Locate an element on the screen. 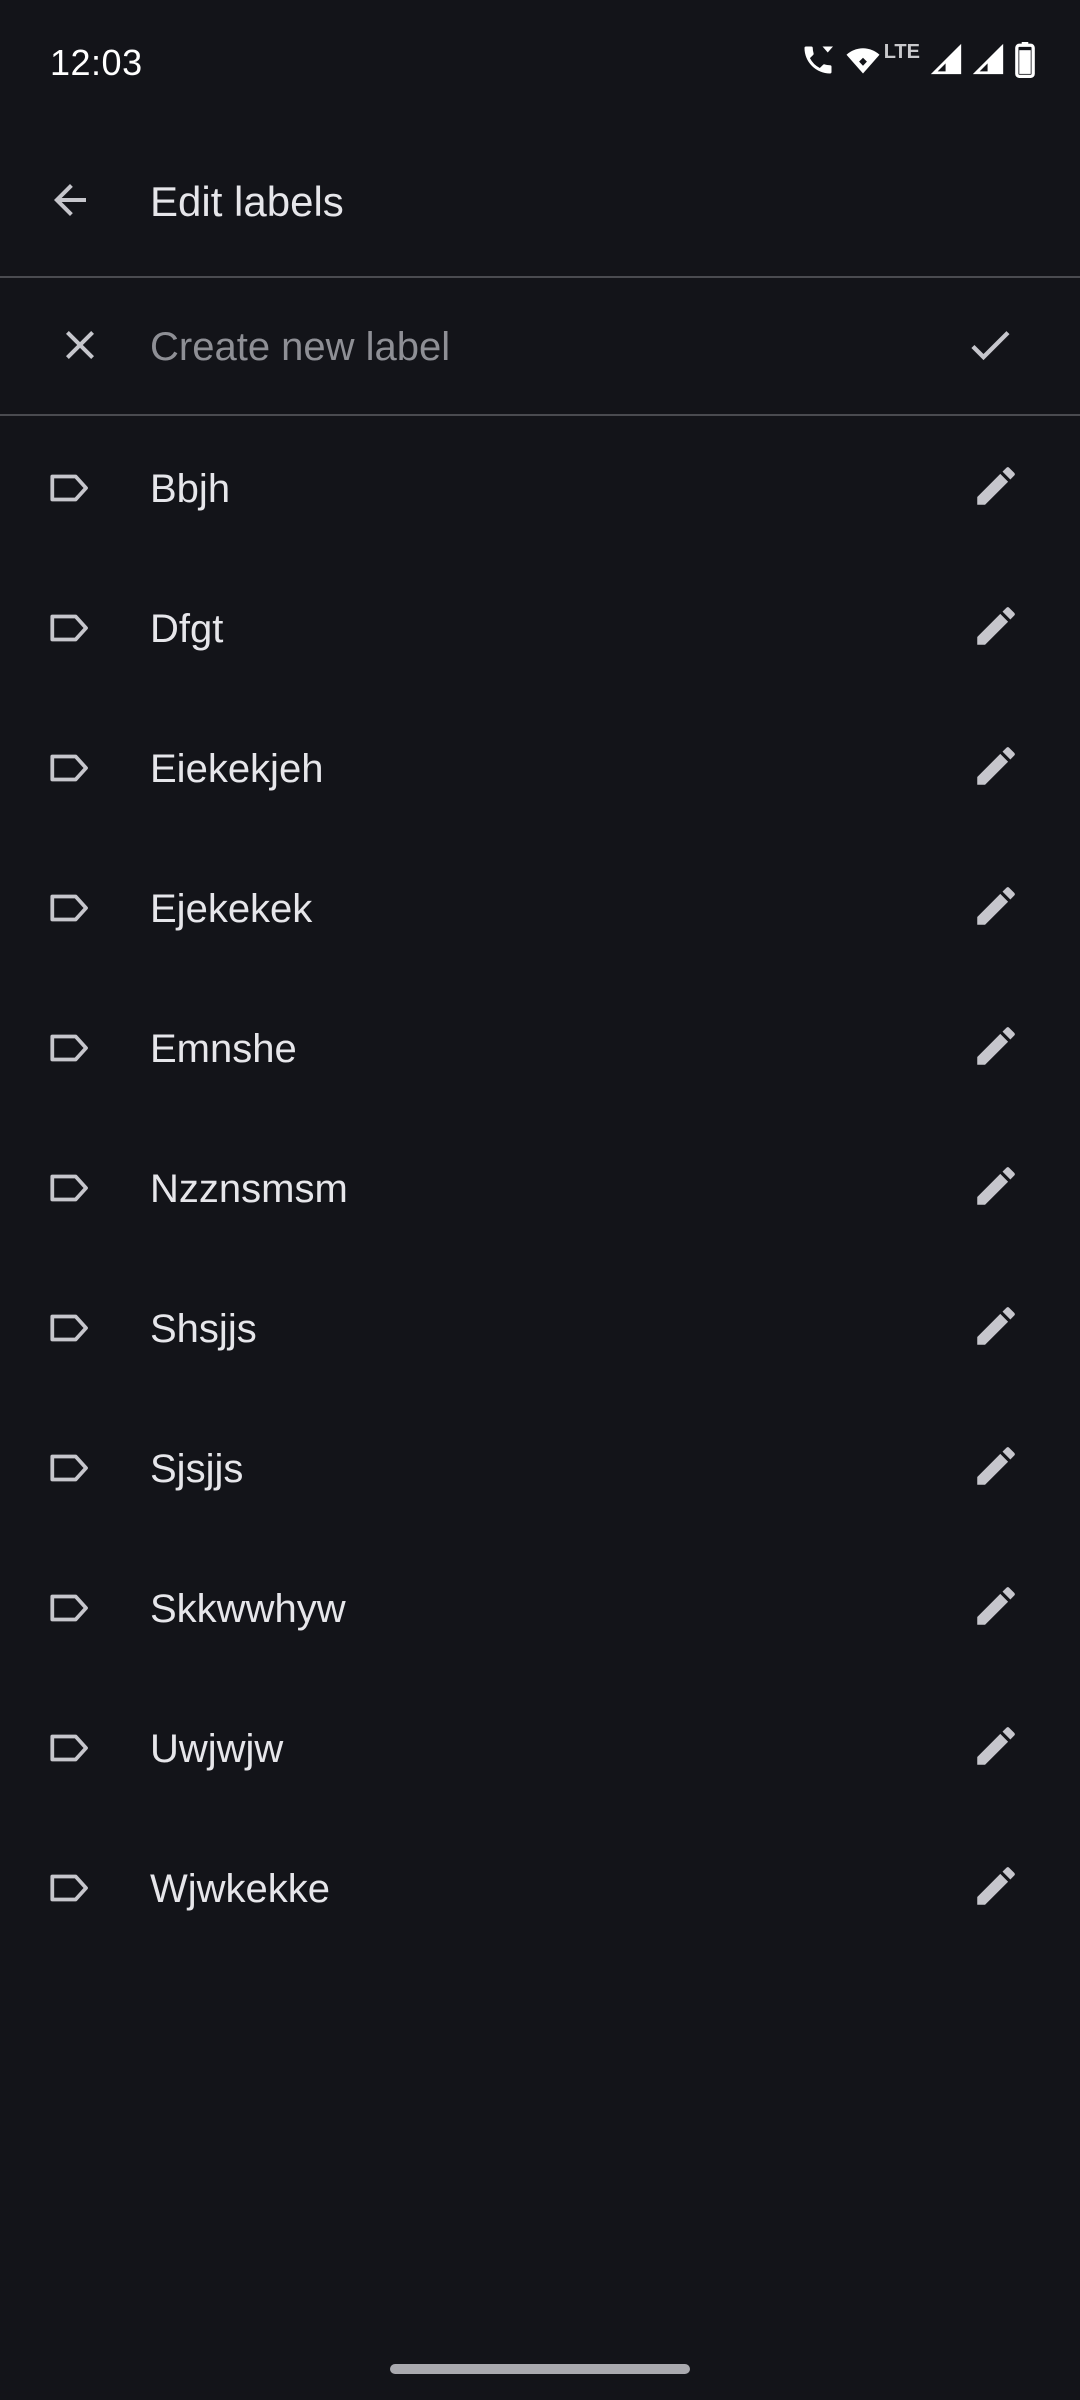 Image resolution: width=1080 pixels, height=2400 pixels. label-name: Uwjwjw is located at coordinates (217, 1749).